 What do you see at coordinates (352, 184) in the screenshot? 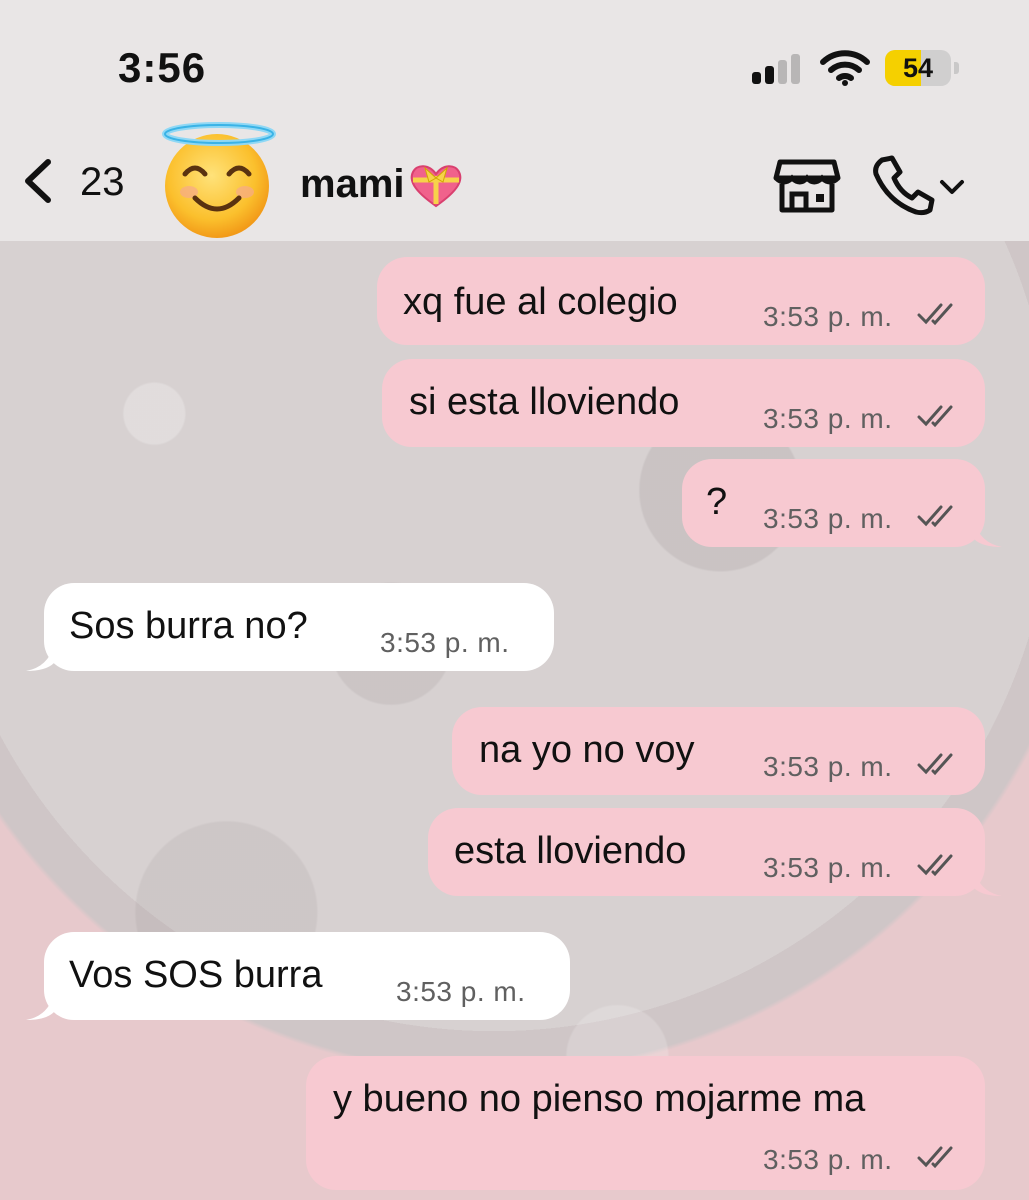
I see `contact-name: mami` at bounding box center [352, 184].